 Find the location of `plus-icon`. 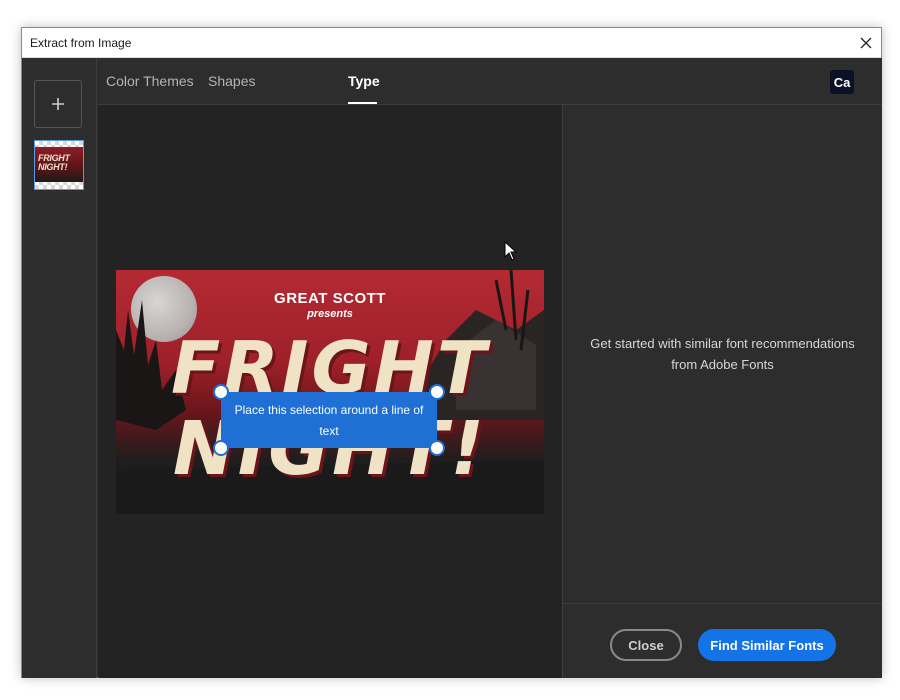

plus-icon is located at coordinates (58, 104).